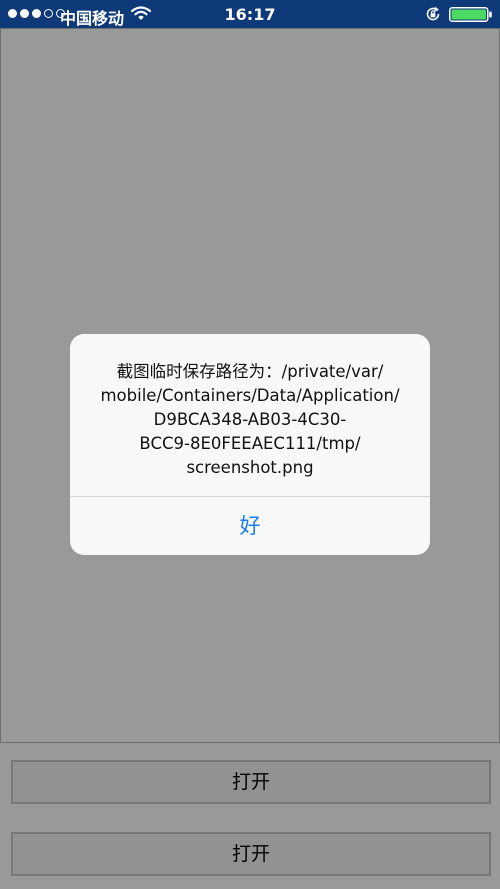  I want to click on status-bar: 中国移动 16:17, so click(250, 14).